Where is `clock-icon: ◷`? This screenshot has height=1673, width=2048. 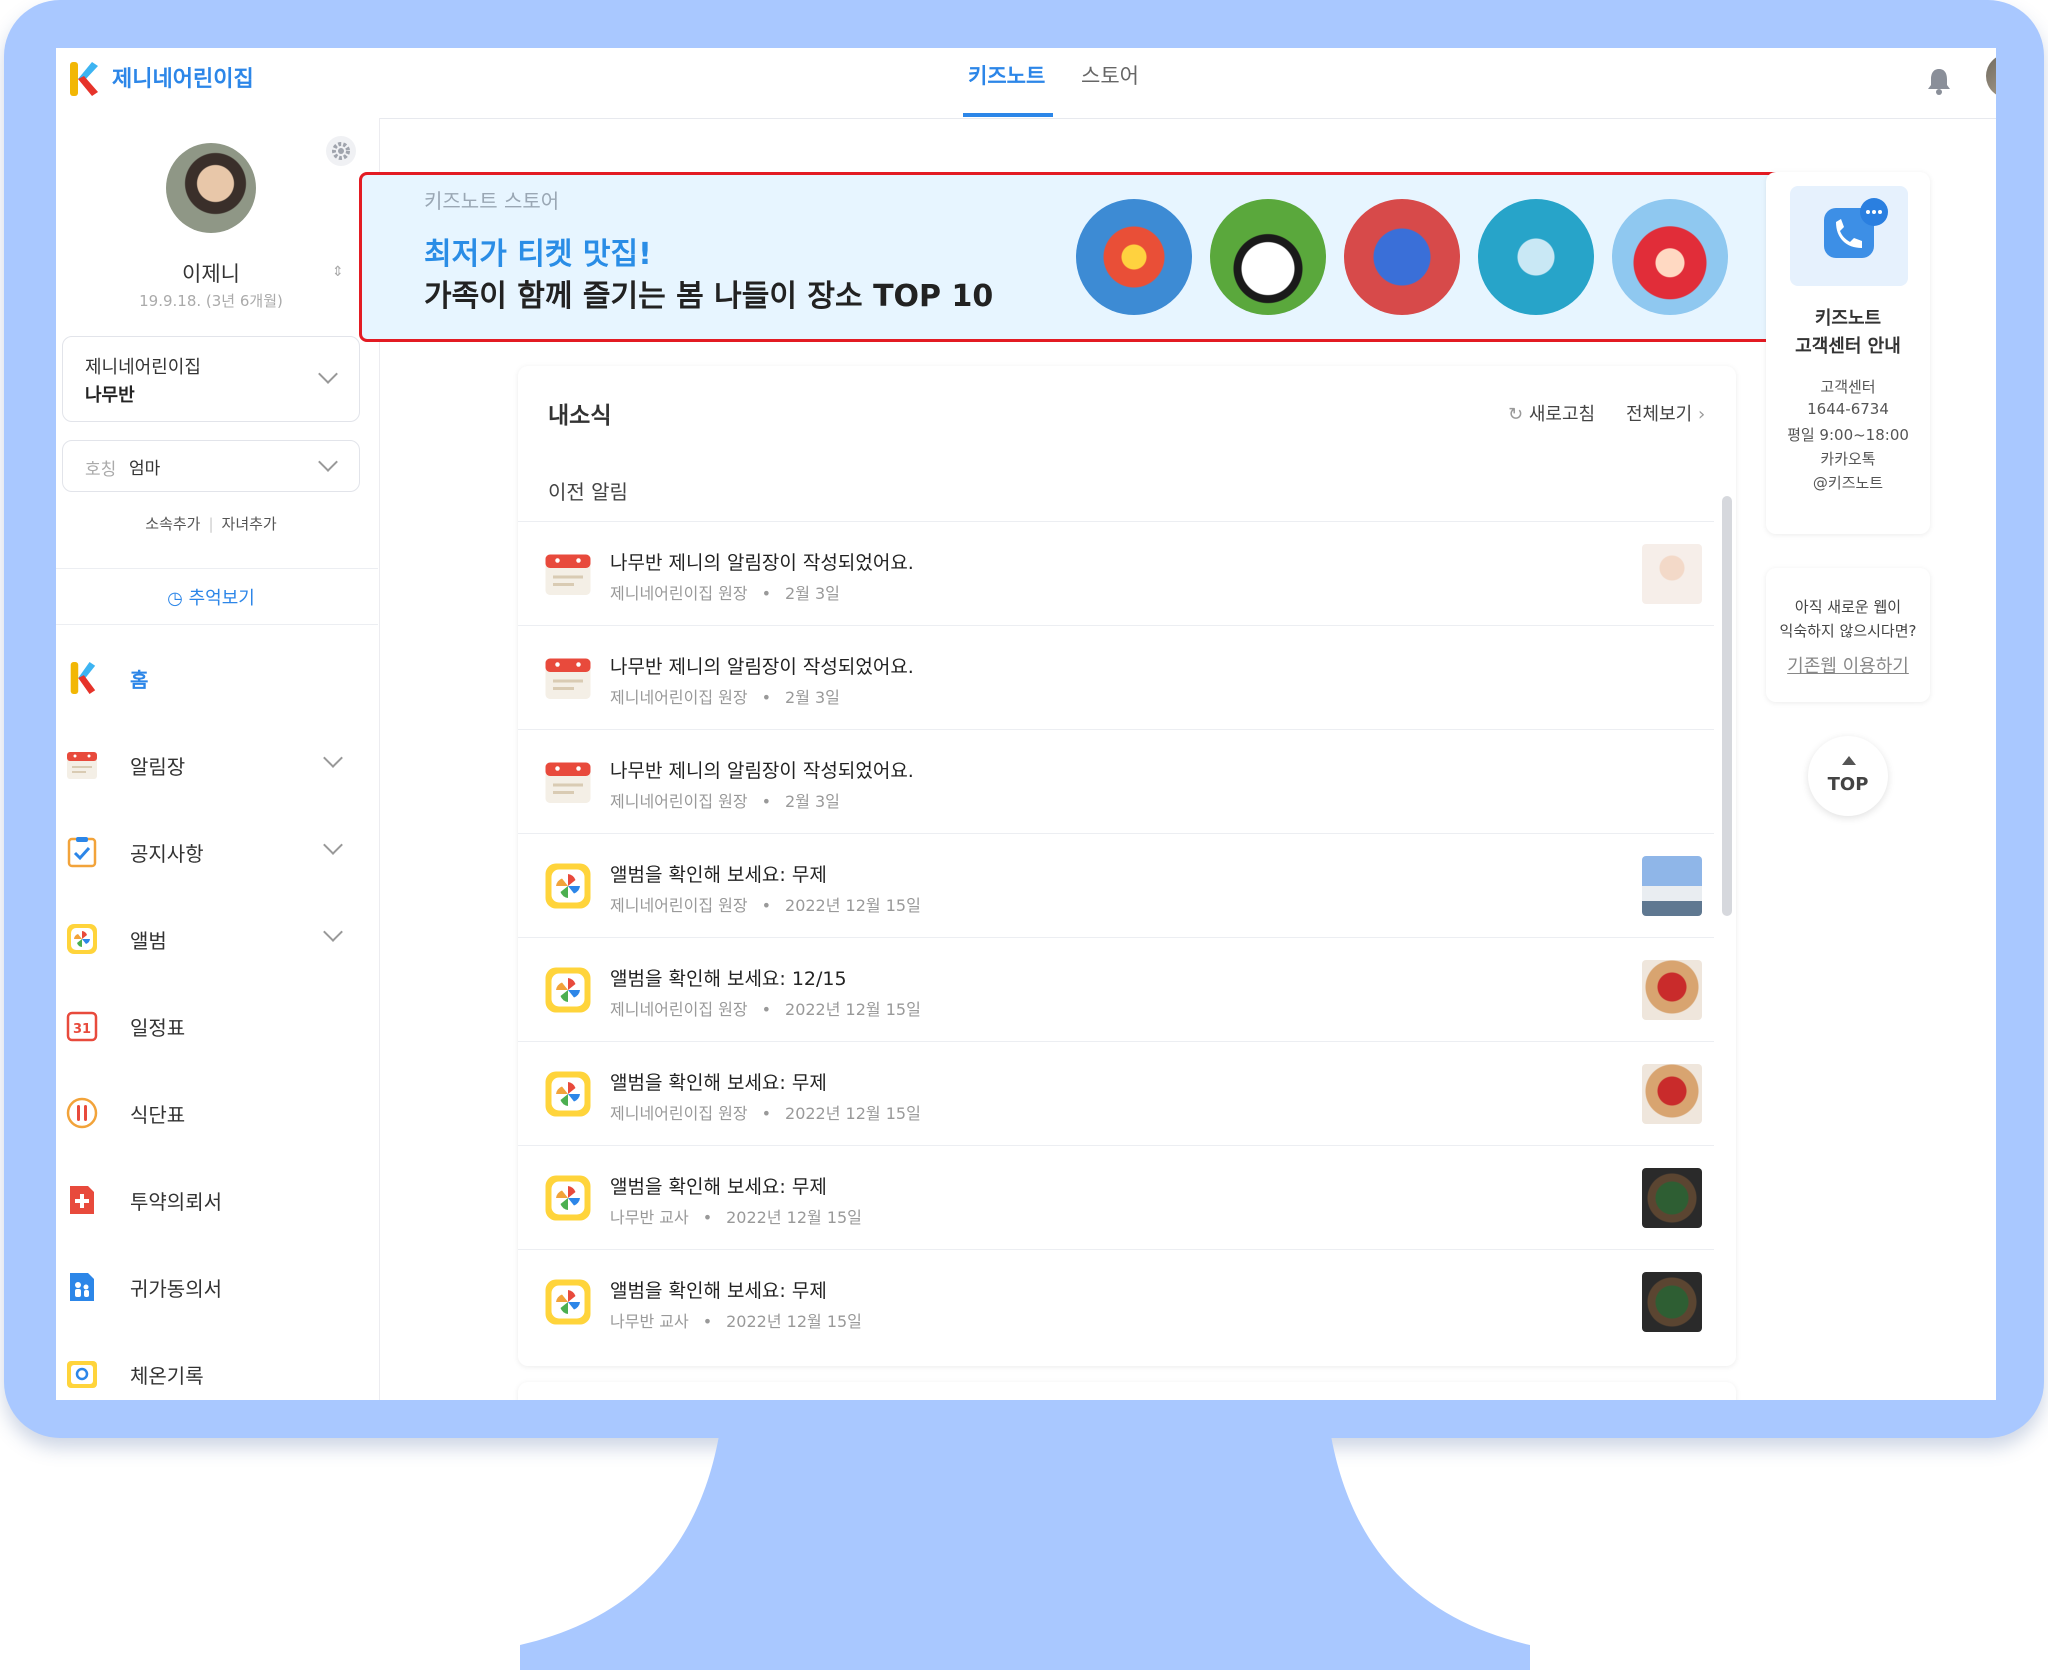
clock-icon: ◷ is located at coordinates (175, 598).